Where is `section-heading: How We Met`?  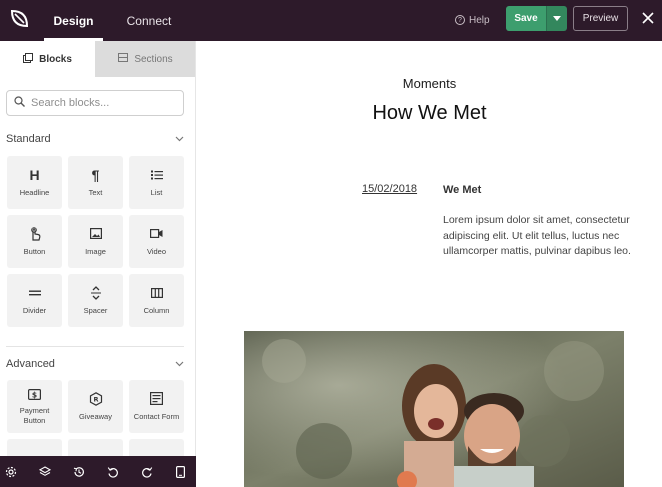
section-heading: How We Met is located at coordinates (429, 113).